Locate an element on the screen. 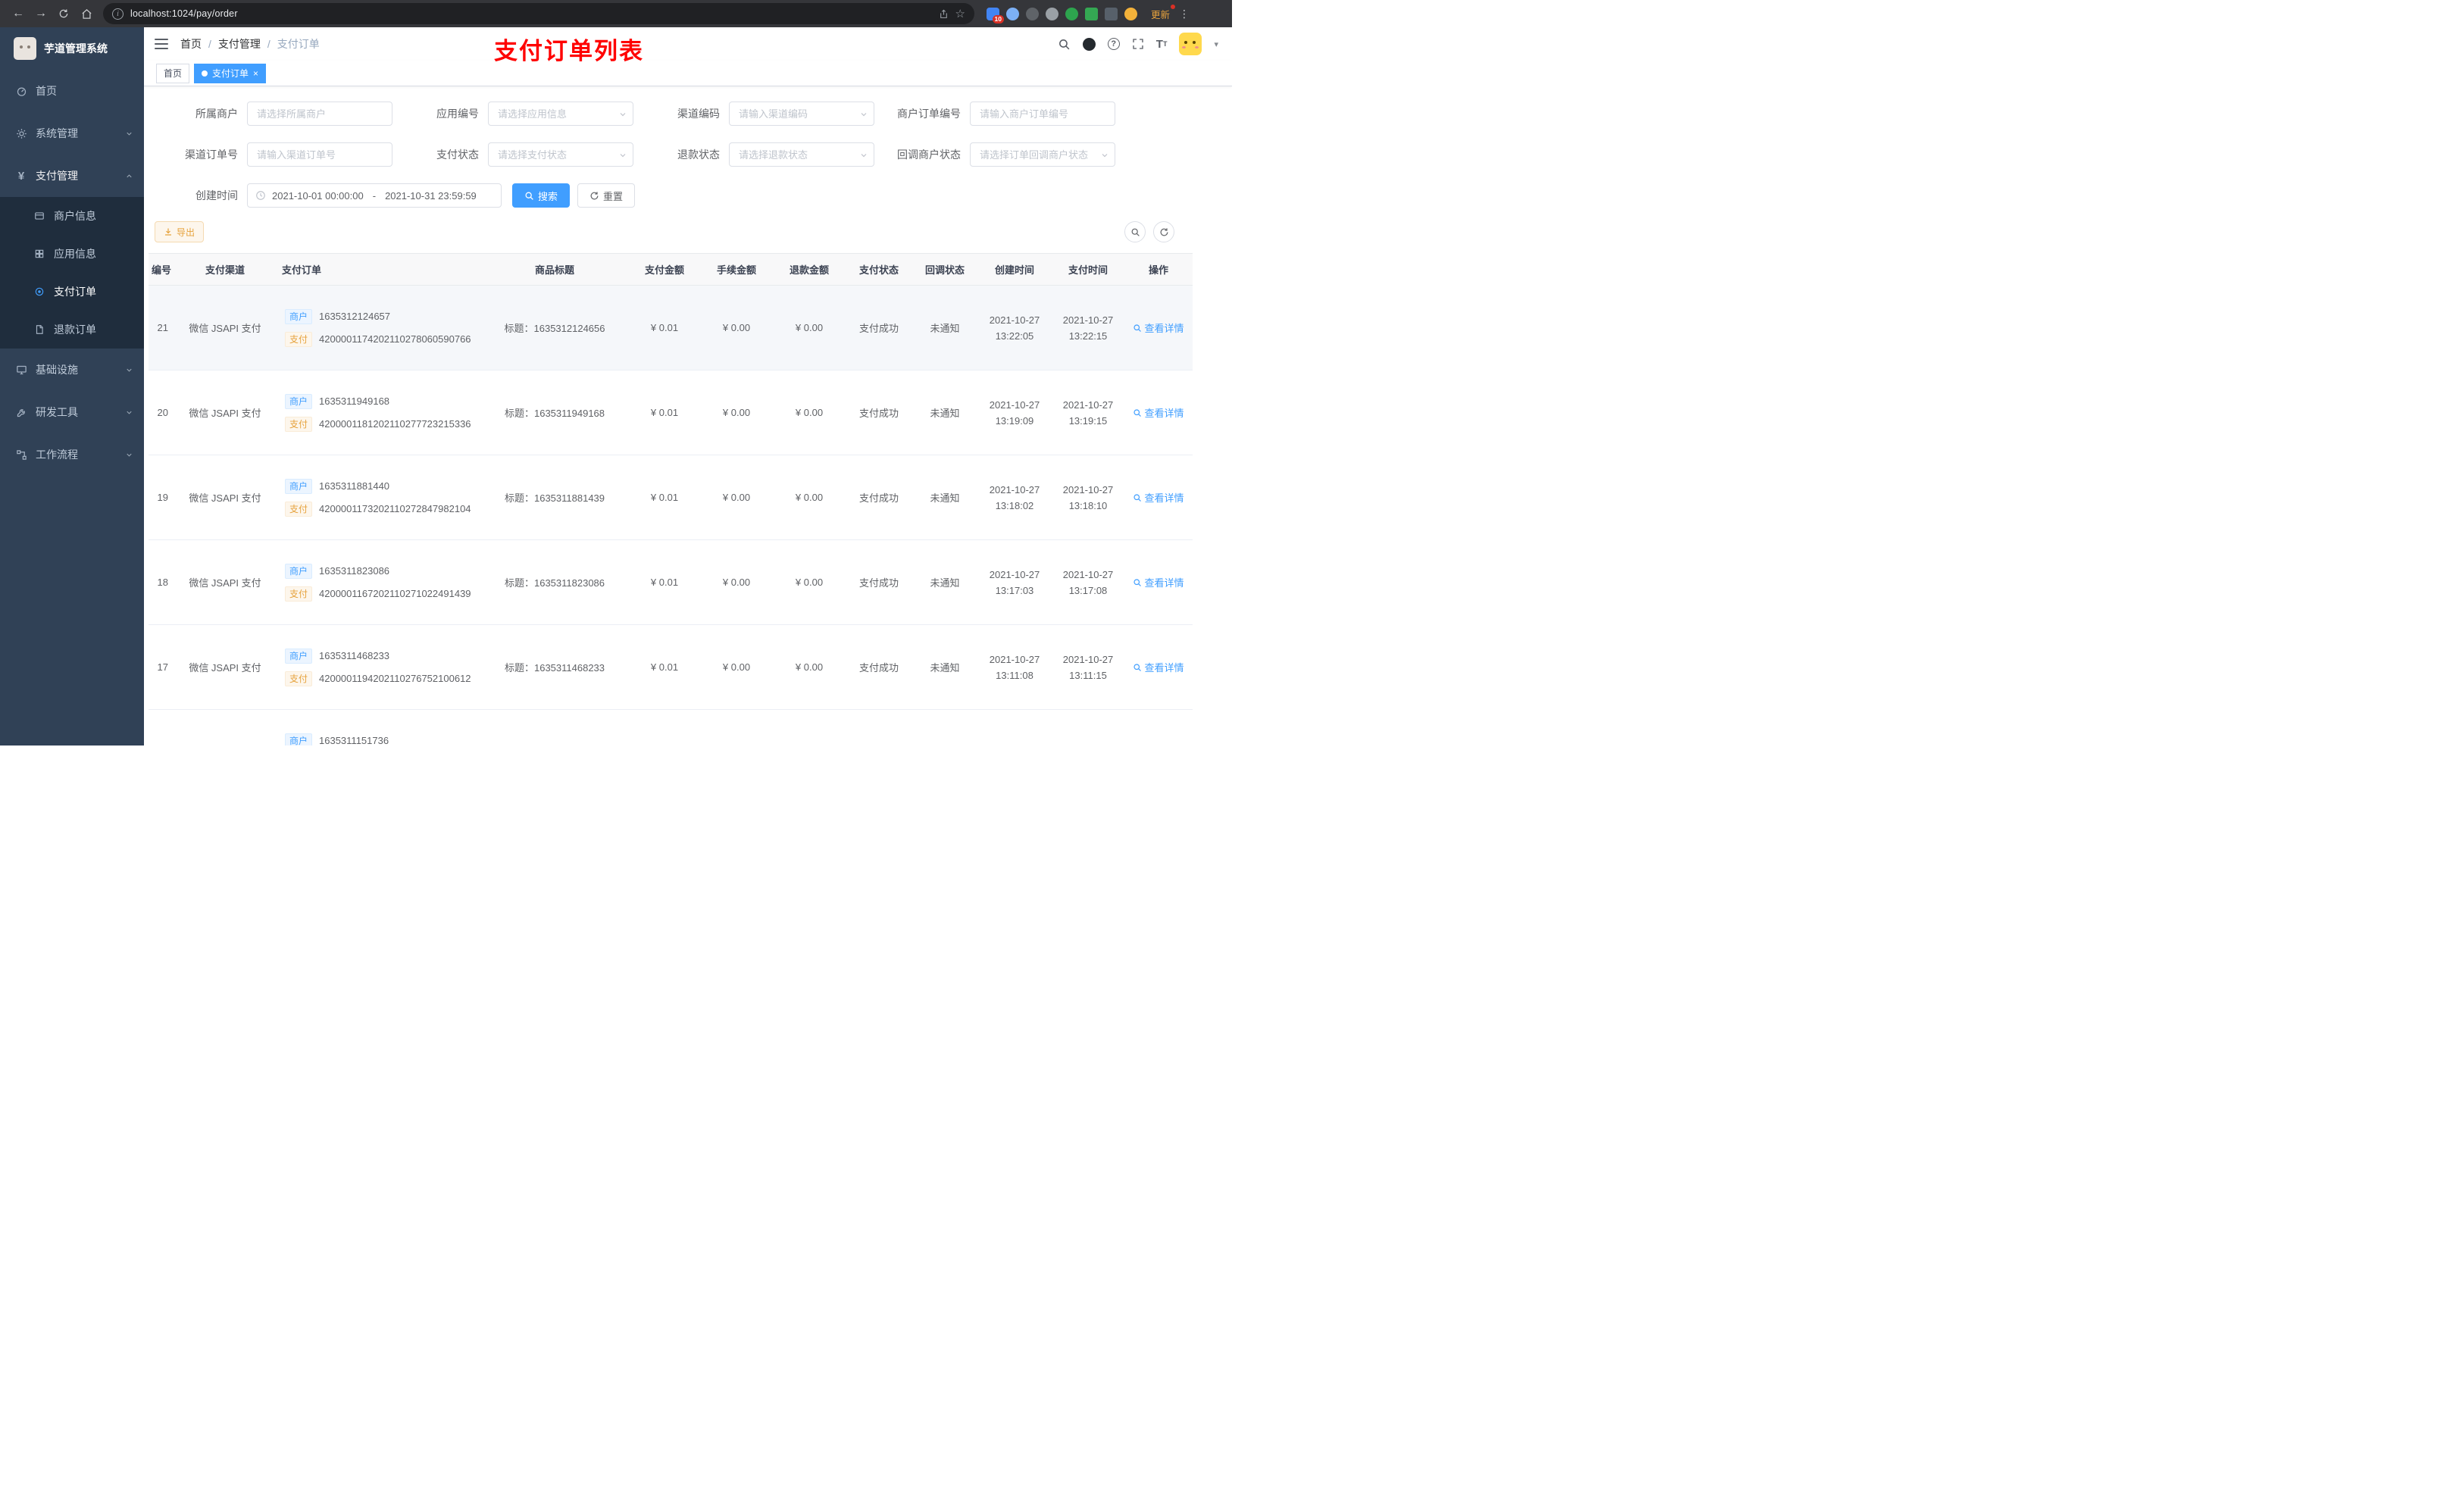 The width and height of the screenshot is (2464, 1491). paid-time-cell: 2021-10-27 13:11:15 is located at coordinates (1088, 667).